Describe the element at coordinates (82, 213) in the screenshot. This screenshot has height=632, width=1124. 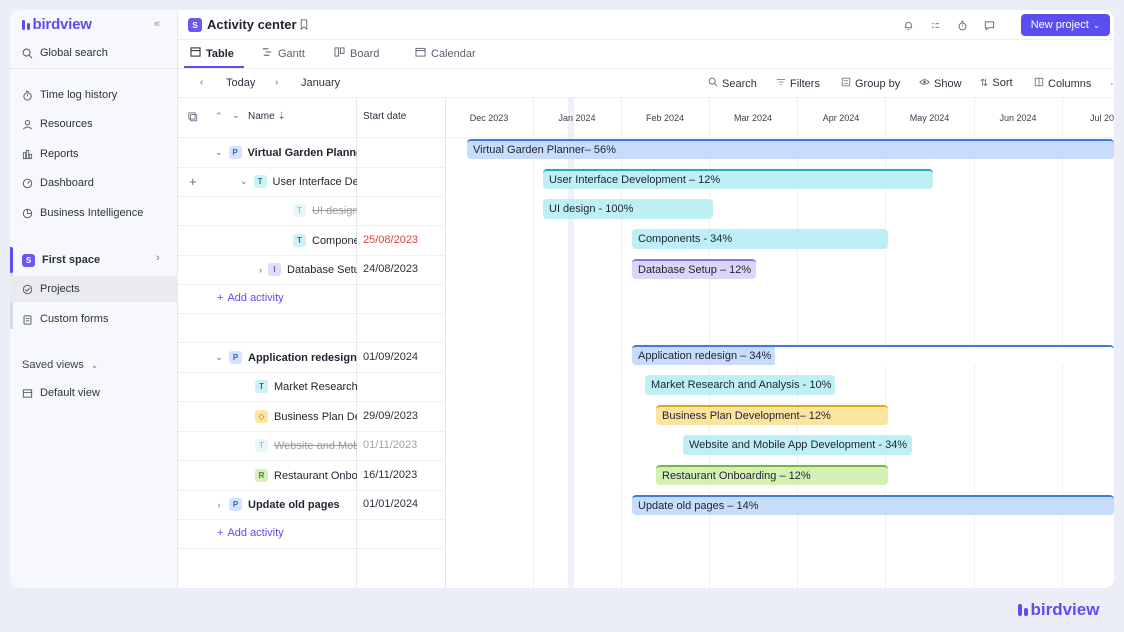
I see `sidebar-item-business-intelligence: Business Intelligence` at that location.